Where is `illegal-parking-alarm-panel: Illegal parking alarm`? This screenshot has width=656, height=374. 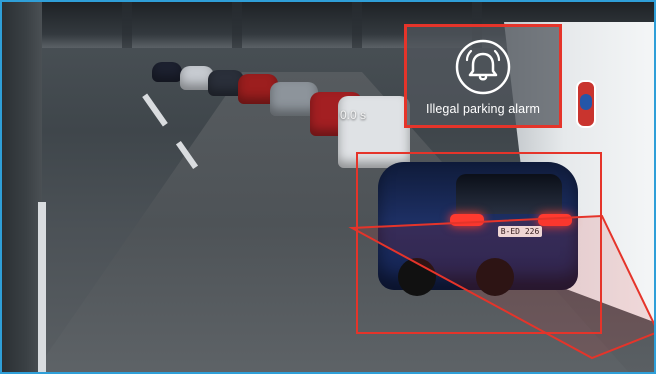
illegal-parking-alarm-panel: Illegal parking alarm is located at coordinates (483, 76).